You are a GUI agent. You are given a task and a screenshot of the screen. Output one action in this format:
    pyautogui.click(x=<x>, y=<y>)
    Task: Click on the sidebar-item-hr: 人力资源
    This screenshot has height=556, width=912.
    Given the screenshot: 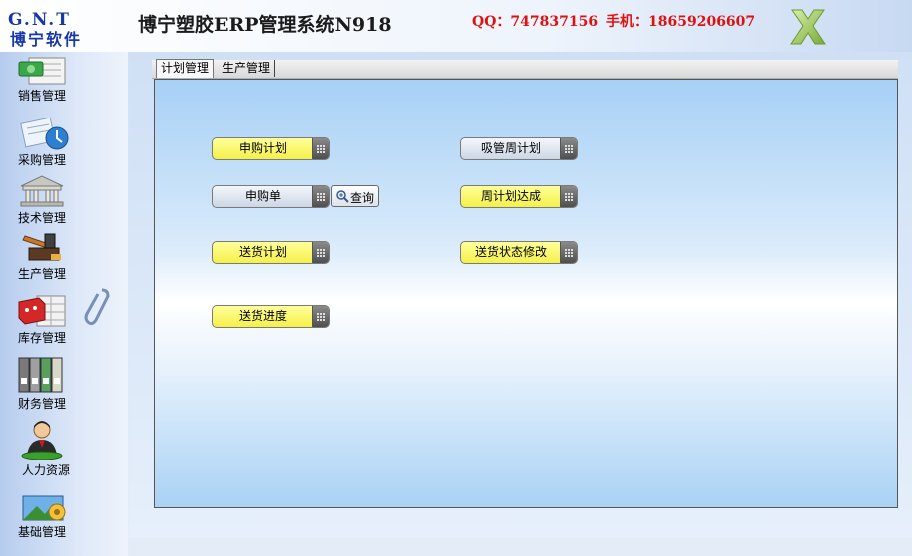 What is the action you would take?
    pyautogui.click(x=42, y=448)
    